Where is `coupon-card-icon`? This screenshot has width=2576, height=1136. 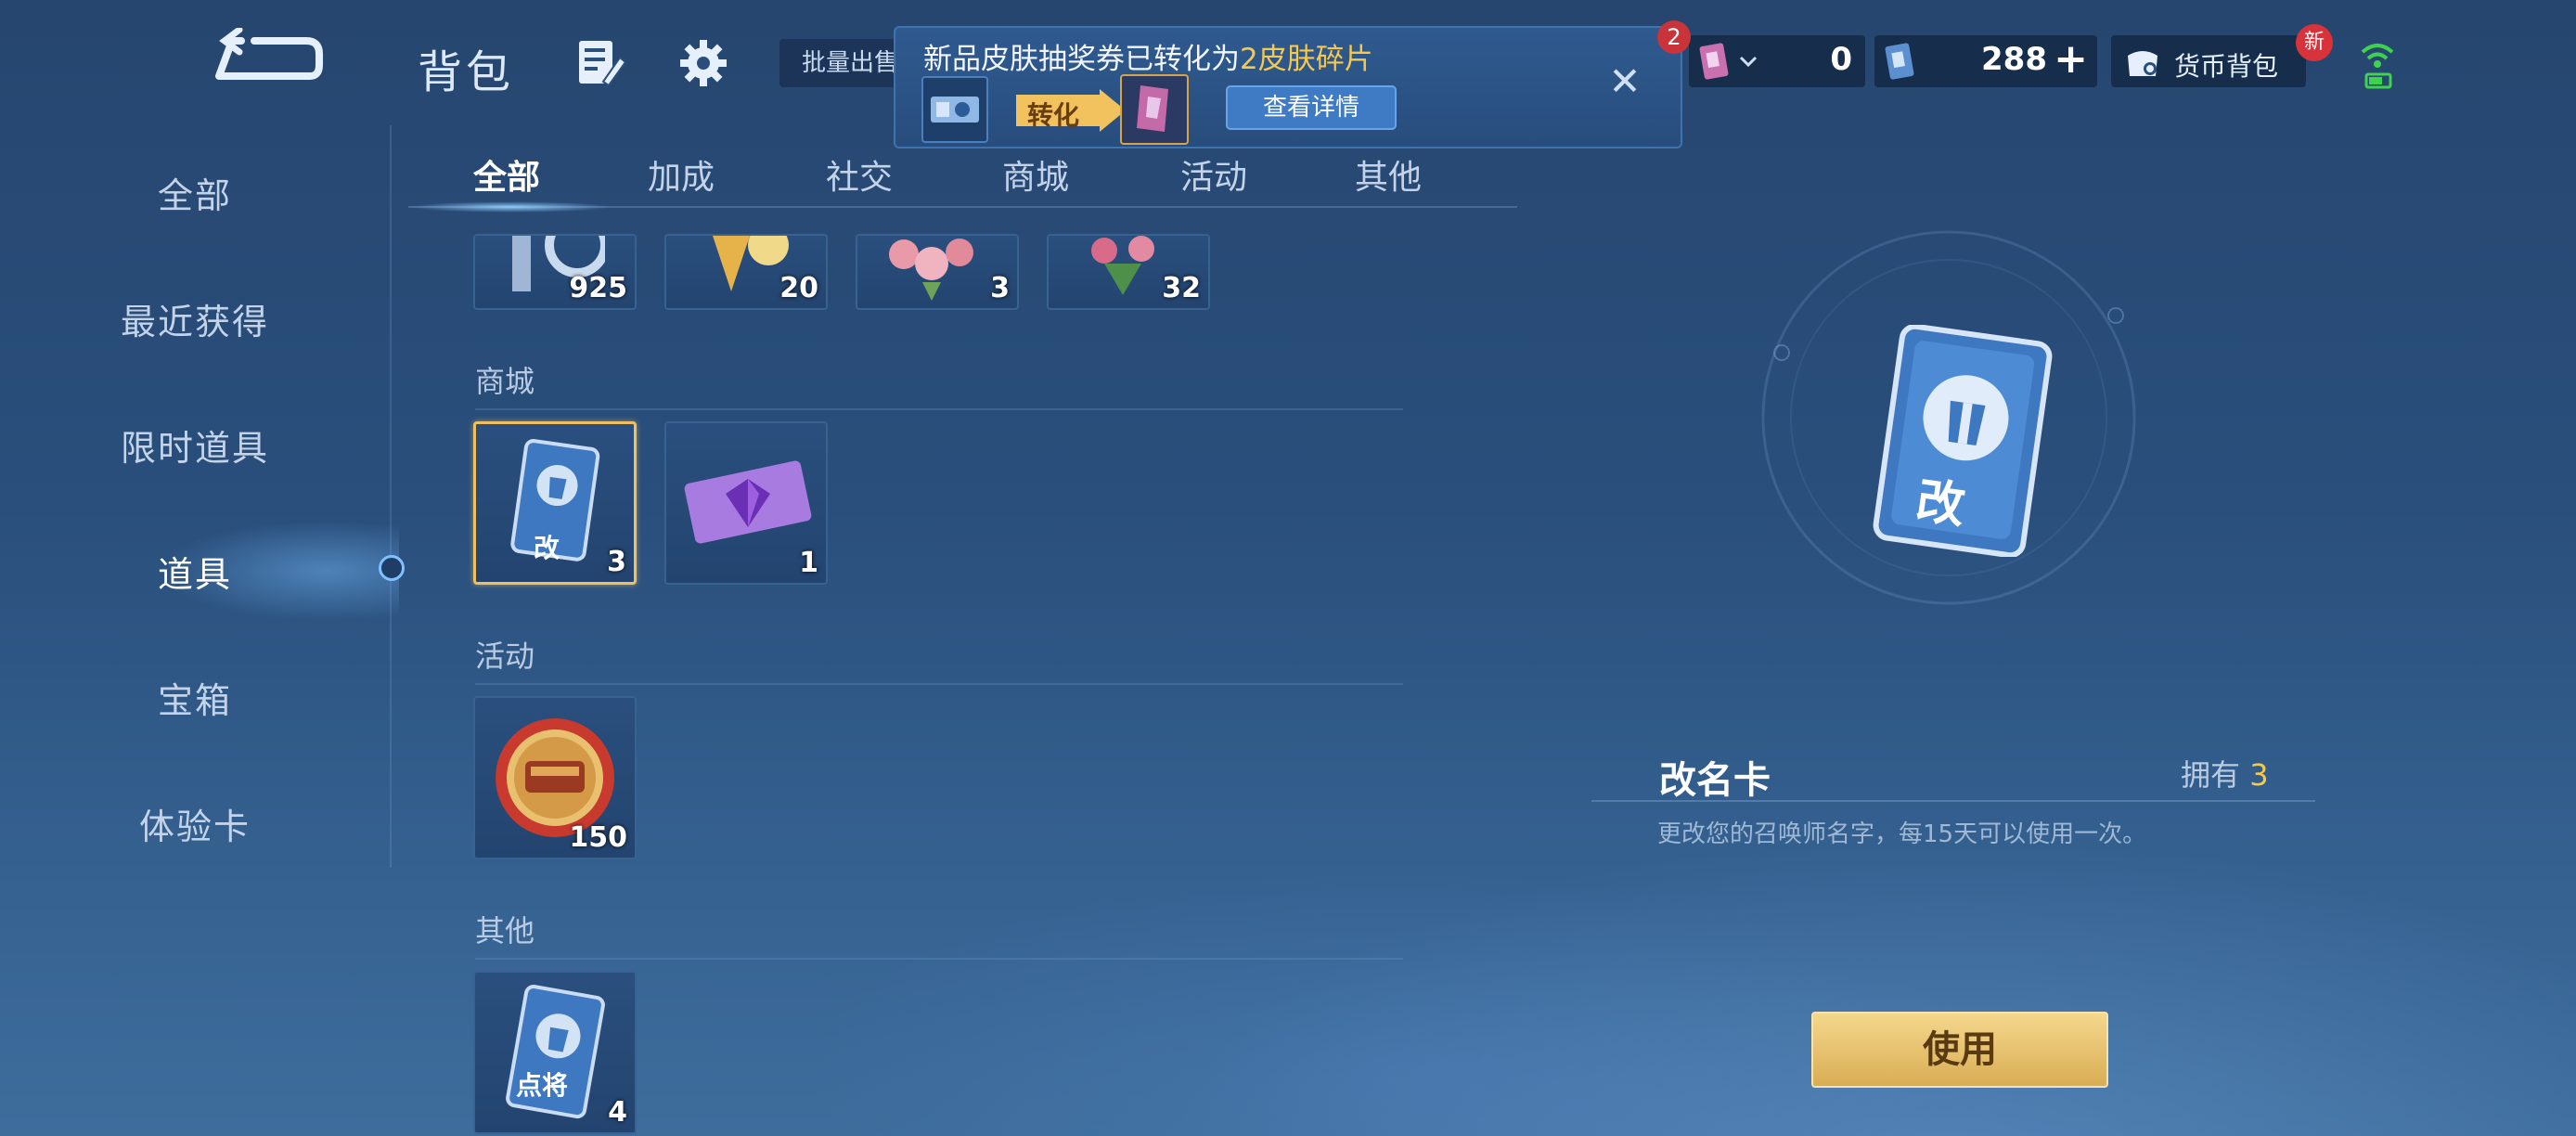 coupon-card-icon is located at coordinates (1899, 61).